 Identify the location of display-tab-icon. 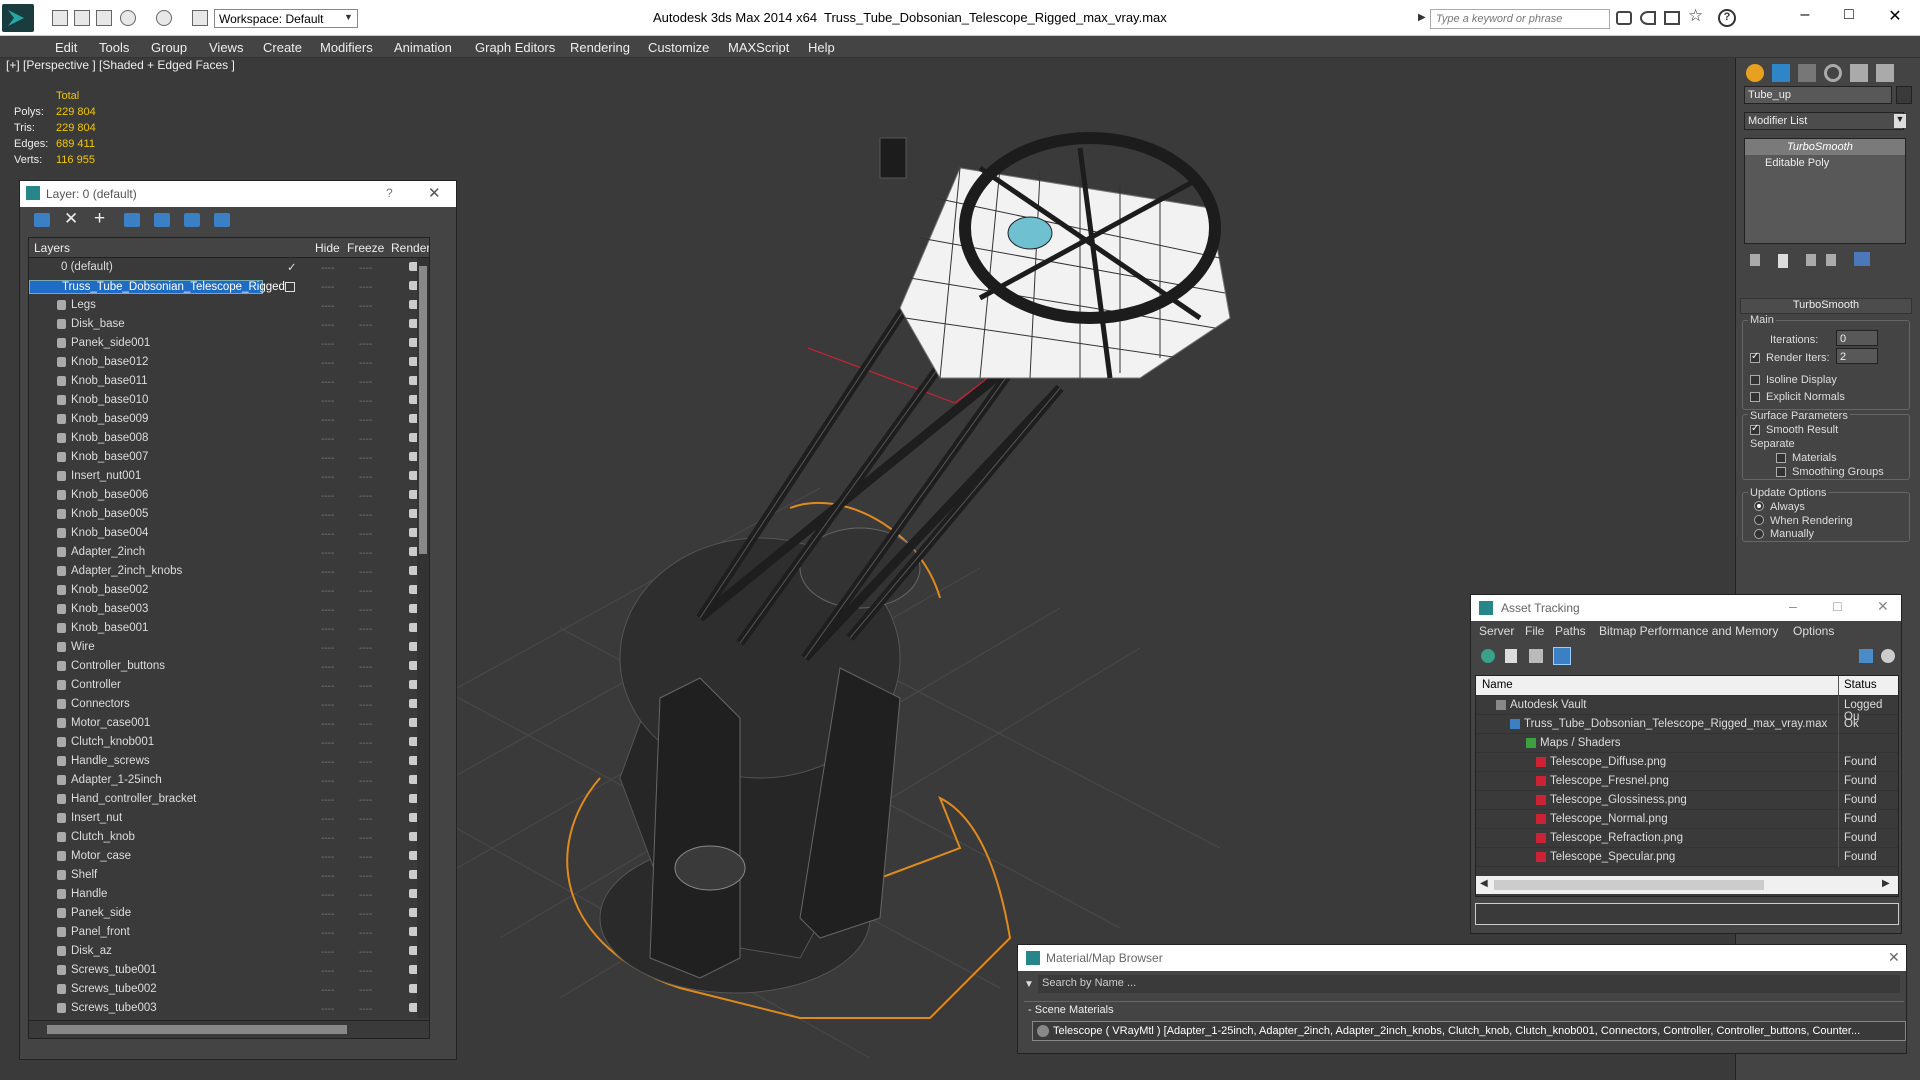
(1859, 73).